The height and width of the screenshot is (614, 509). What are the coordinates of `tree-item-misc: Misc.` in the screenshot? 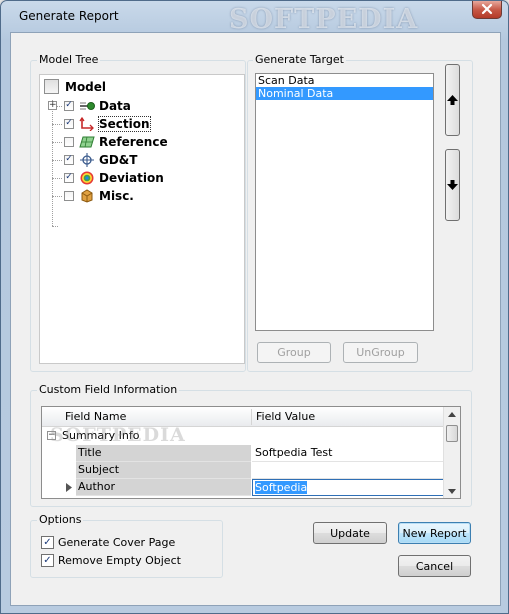 It's located at (99, 195).